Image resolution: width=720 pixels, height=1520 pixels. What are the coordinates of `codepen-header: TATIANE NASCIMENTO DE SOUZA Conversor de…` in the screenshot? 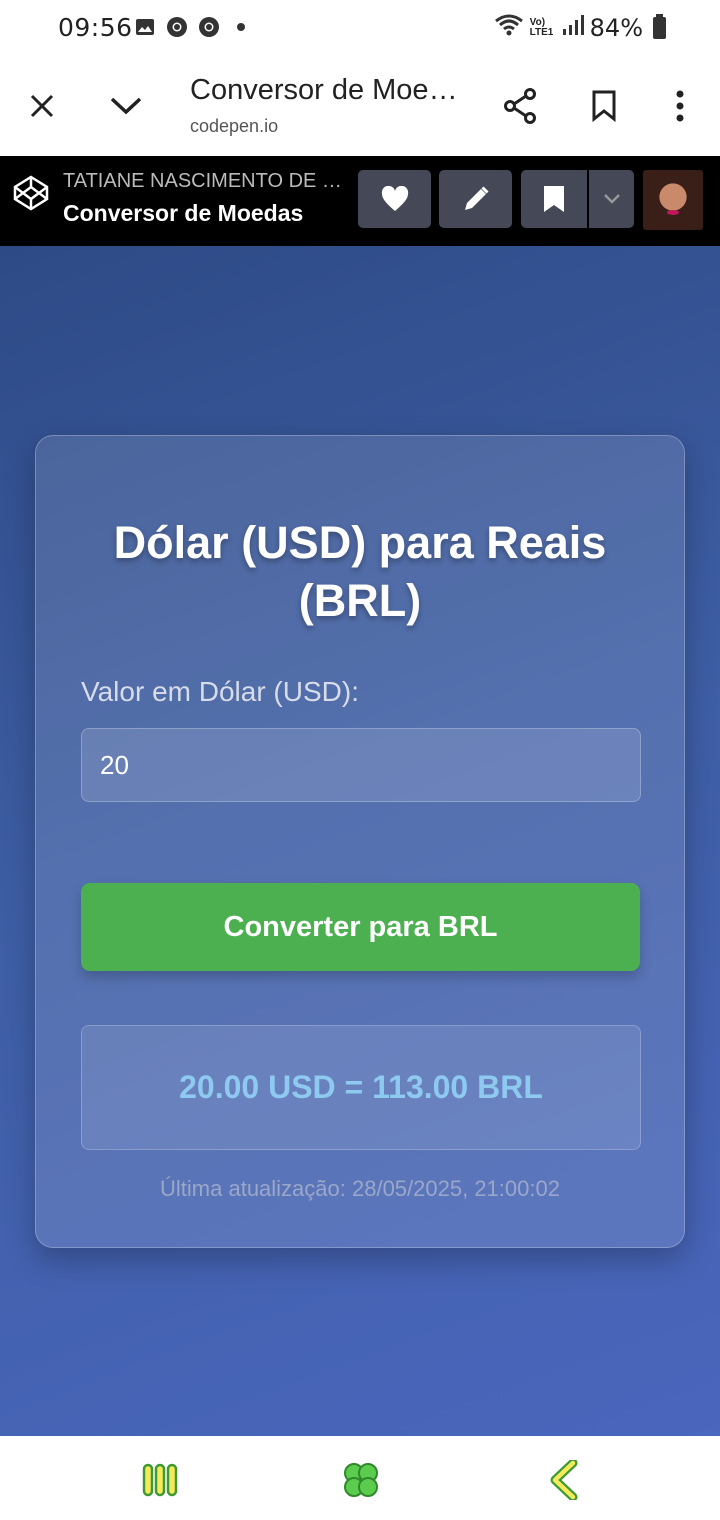 It's located at (360, 201).